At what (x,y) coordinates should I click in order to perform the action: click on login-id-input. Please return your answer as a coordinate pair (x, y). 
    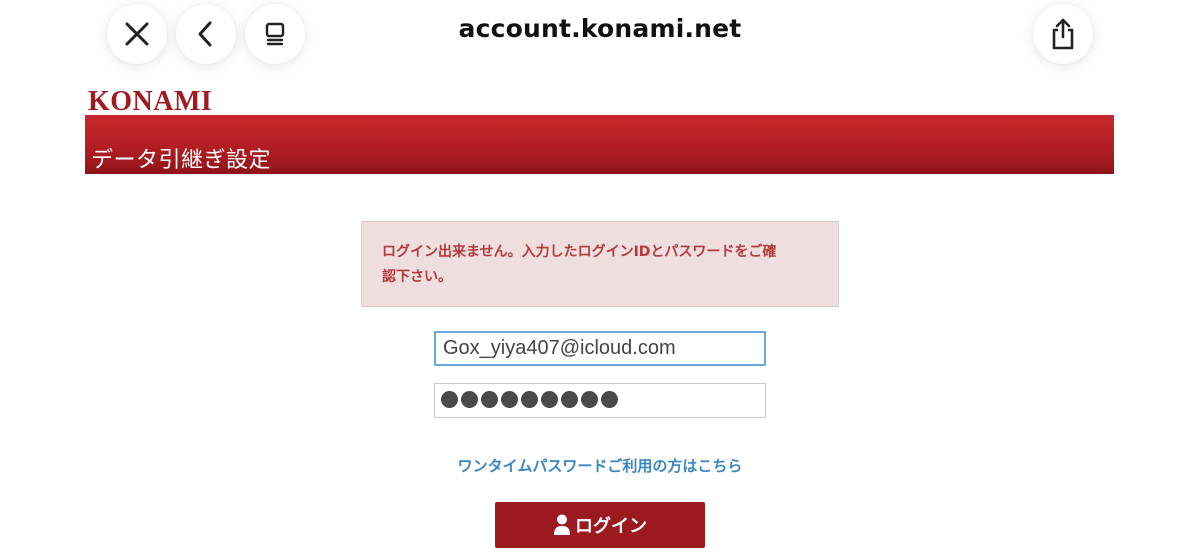
    Looking at the image, I should click on (600, 348).